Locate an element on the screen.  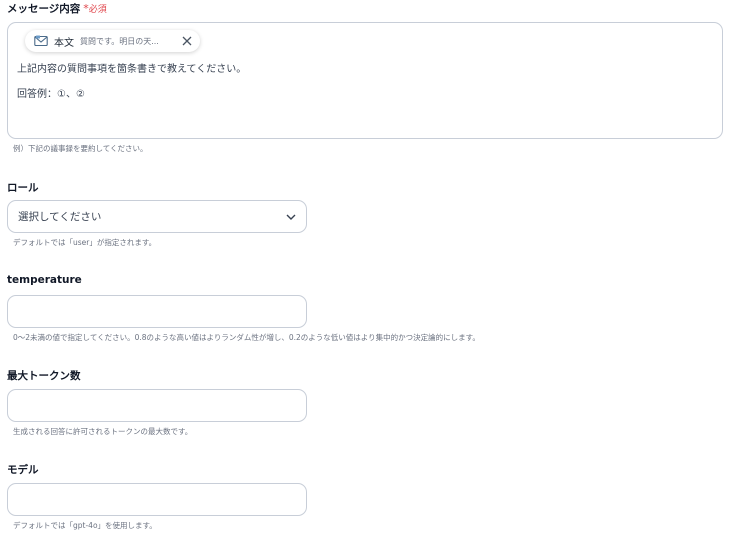
message-help: 例）下記の議事録を要約してください。 is located at coordinates (80, 148).